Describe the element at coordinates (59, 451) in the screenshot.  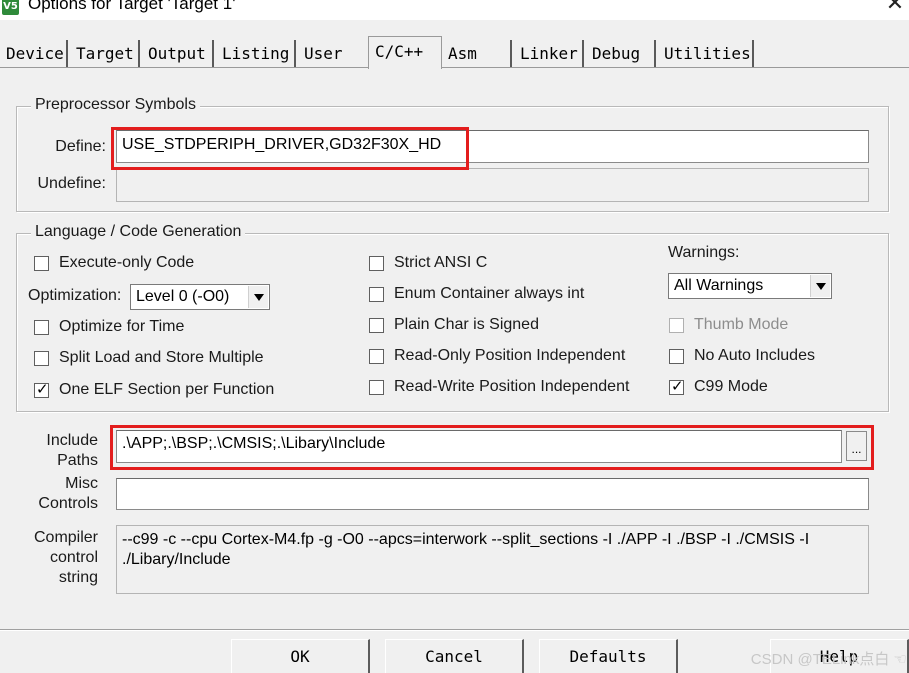
I see `include-paths-label: Include Paths` at that location.